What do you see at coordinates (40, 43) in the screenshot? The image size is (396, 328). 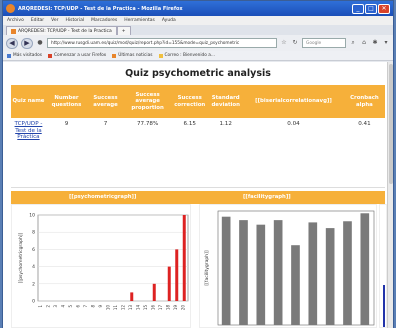 I see `site-identity-icon: ●` at bounding box center [40, 43].